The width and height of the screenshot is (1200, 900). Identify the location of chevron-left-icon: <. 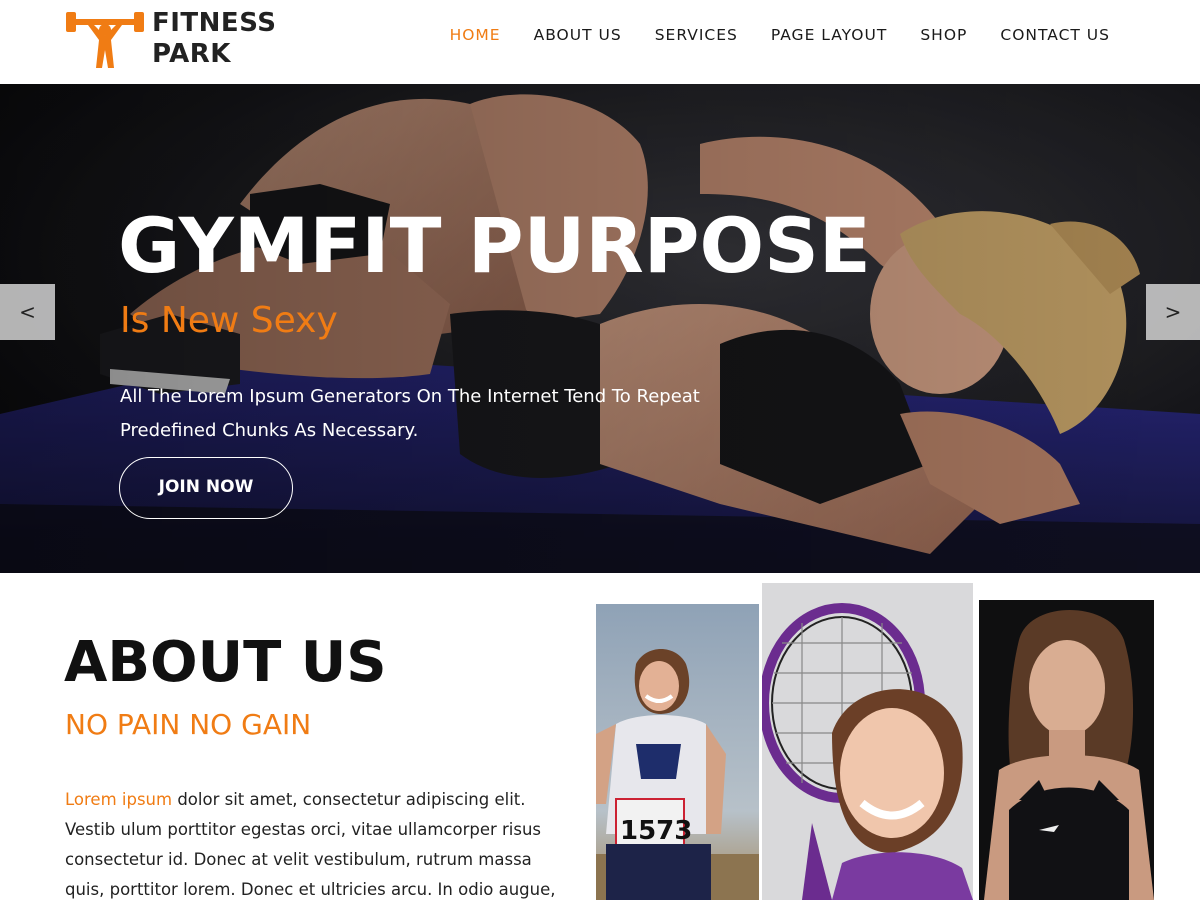
(27, 312).